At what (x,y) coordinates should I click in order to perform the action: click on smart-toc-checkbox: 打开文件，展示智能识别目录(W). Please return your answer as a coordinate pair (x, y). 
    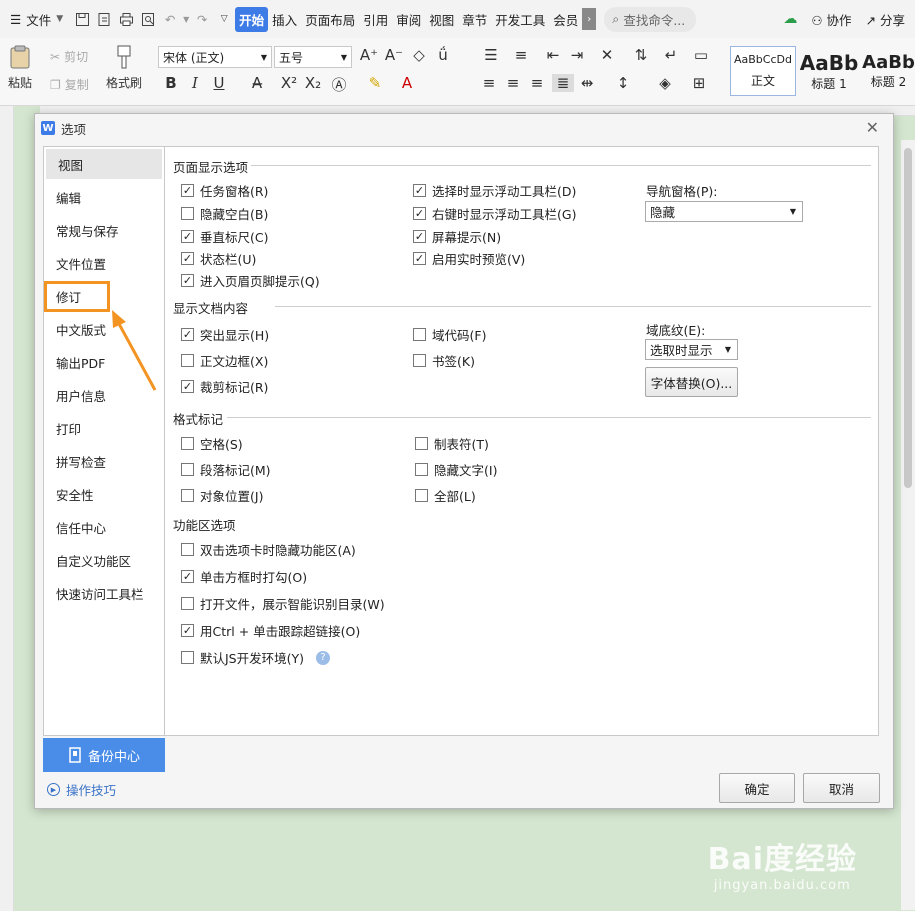
    Looking at the image, I should click on (283, 603).